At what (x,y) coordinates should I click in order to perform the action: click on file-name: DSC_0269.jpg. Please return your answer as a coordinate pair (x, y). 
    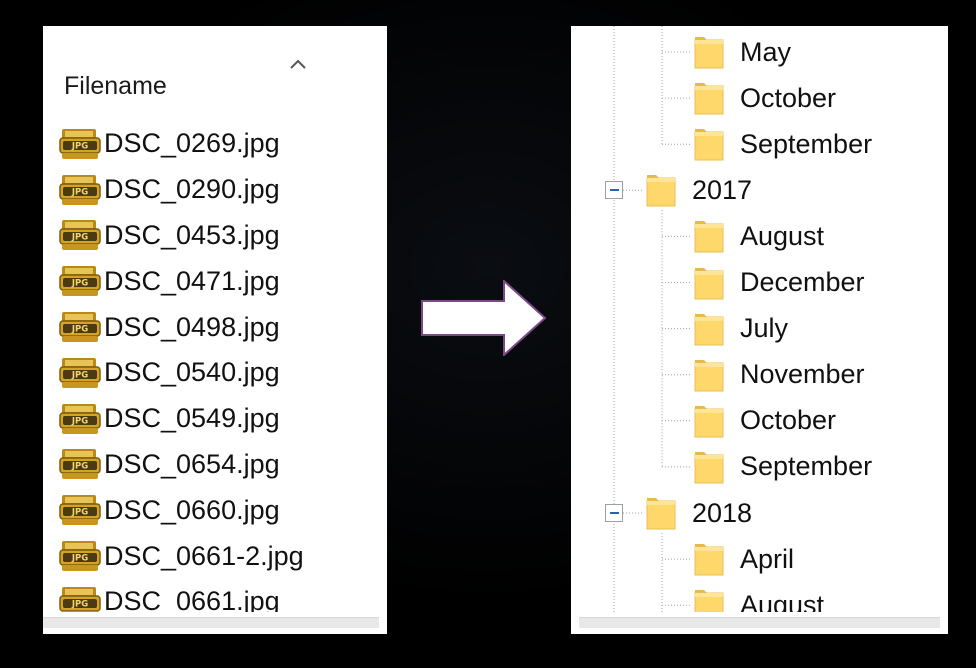
    Looking at the image, I should click on (192, 143).